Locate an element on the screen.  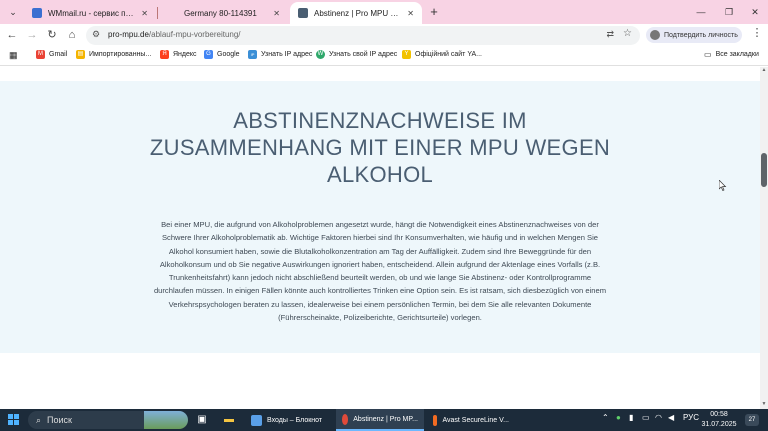
bookmark-label: Узнать IP адрес is located at coordinates (287, 54).